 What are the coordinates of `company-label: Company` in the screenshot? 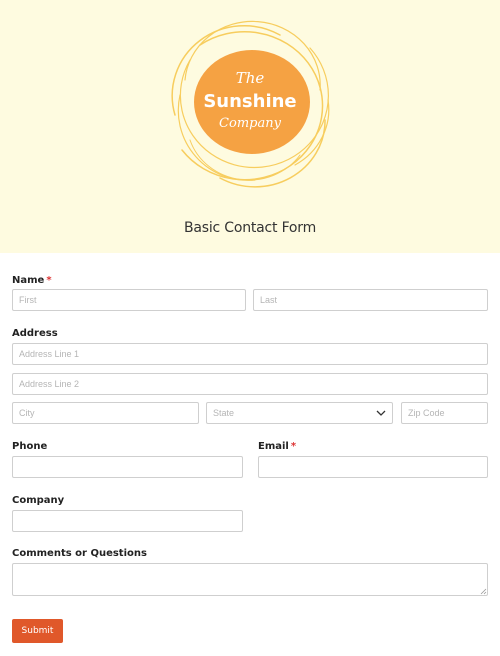 It's located at (38, 500).